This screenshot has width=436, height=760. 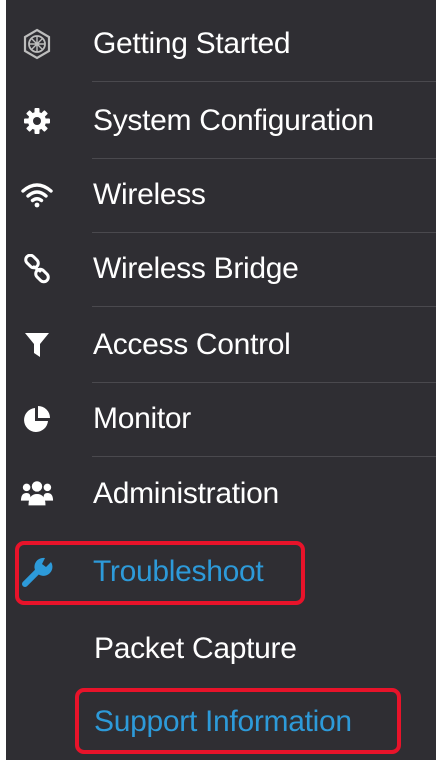 What do you see at coordinates (37, 345) in the screenshot?
I see `filter-icon` at bounding box center [37, 345].